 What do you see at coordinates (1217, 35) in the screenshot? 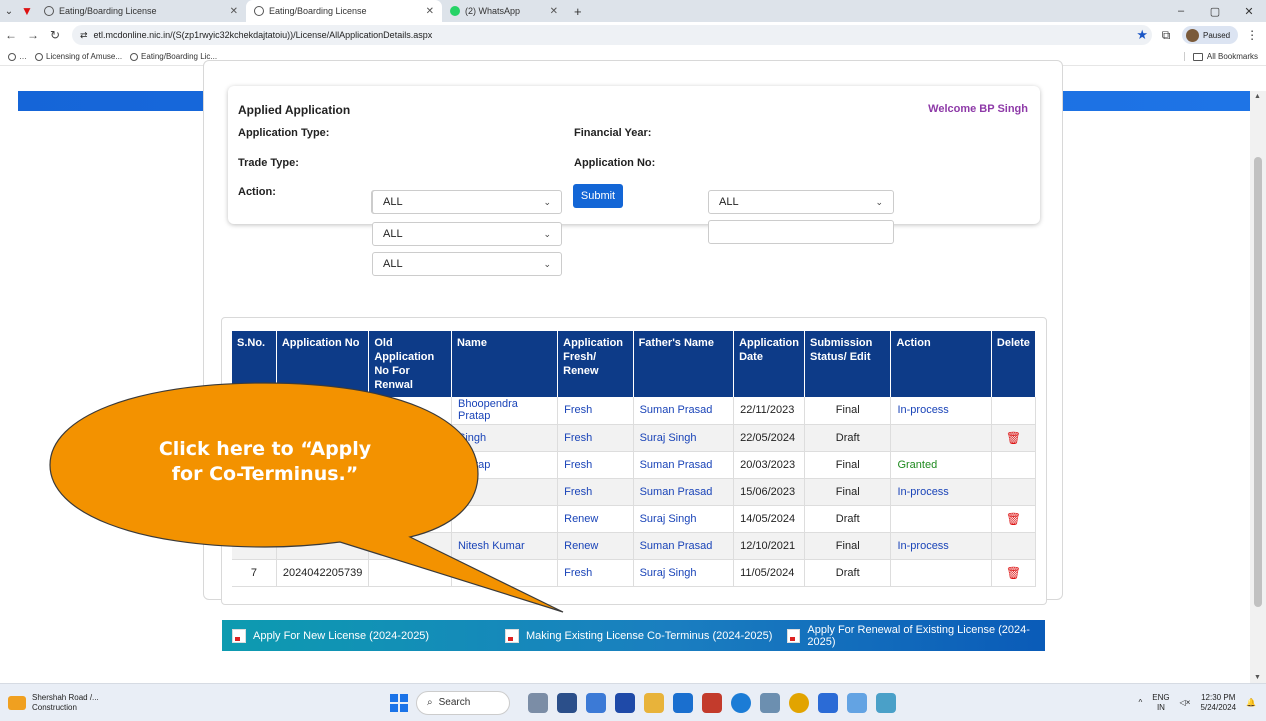
I see `profile-status: Paused` at bounding box center [1217, 35].